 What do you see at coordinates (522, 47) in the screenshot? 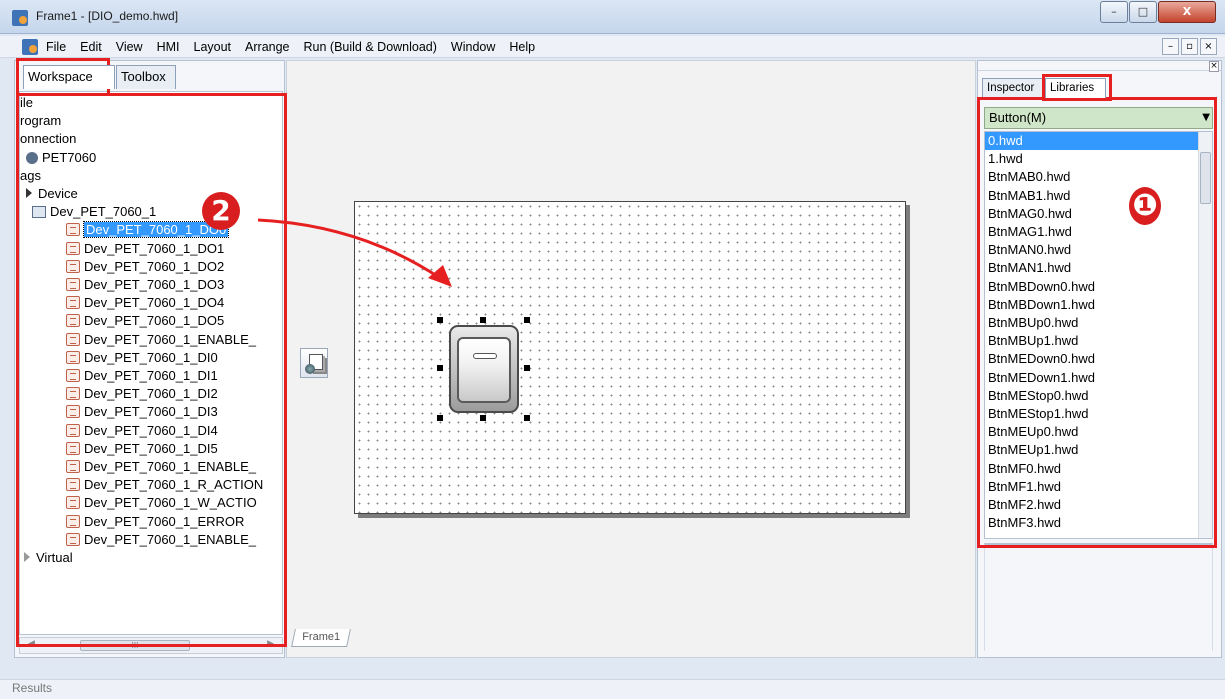
I see `menu-help: Help` at bounding box center [522, 47].